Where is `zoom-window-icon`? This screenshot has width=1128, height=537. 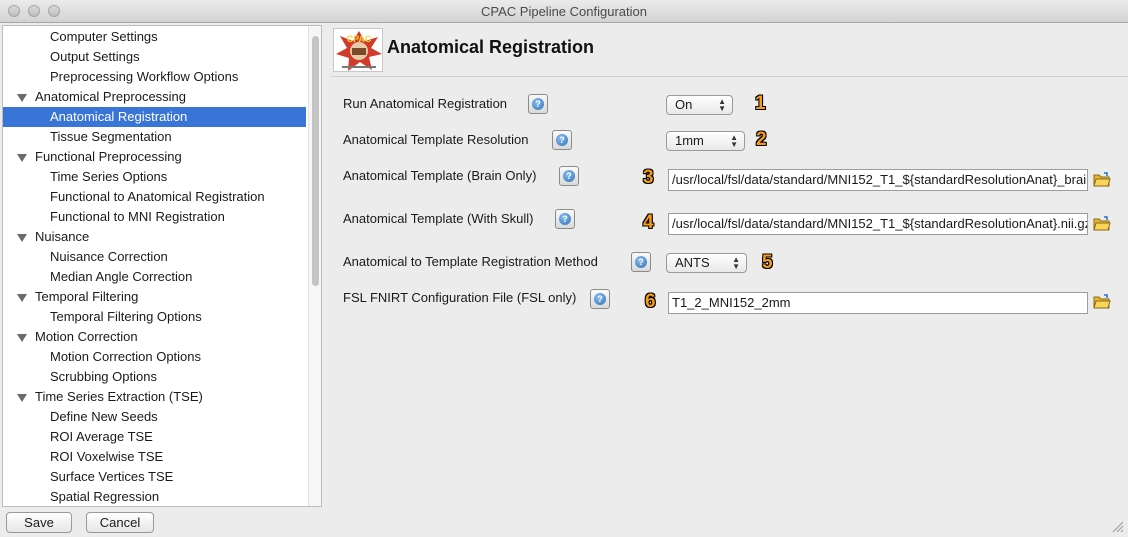 zoom-window-icon is located at coordinates (54, 11).